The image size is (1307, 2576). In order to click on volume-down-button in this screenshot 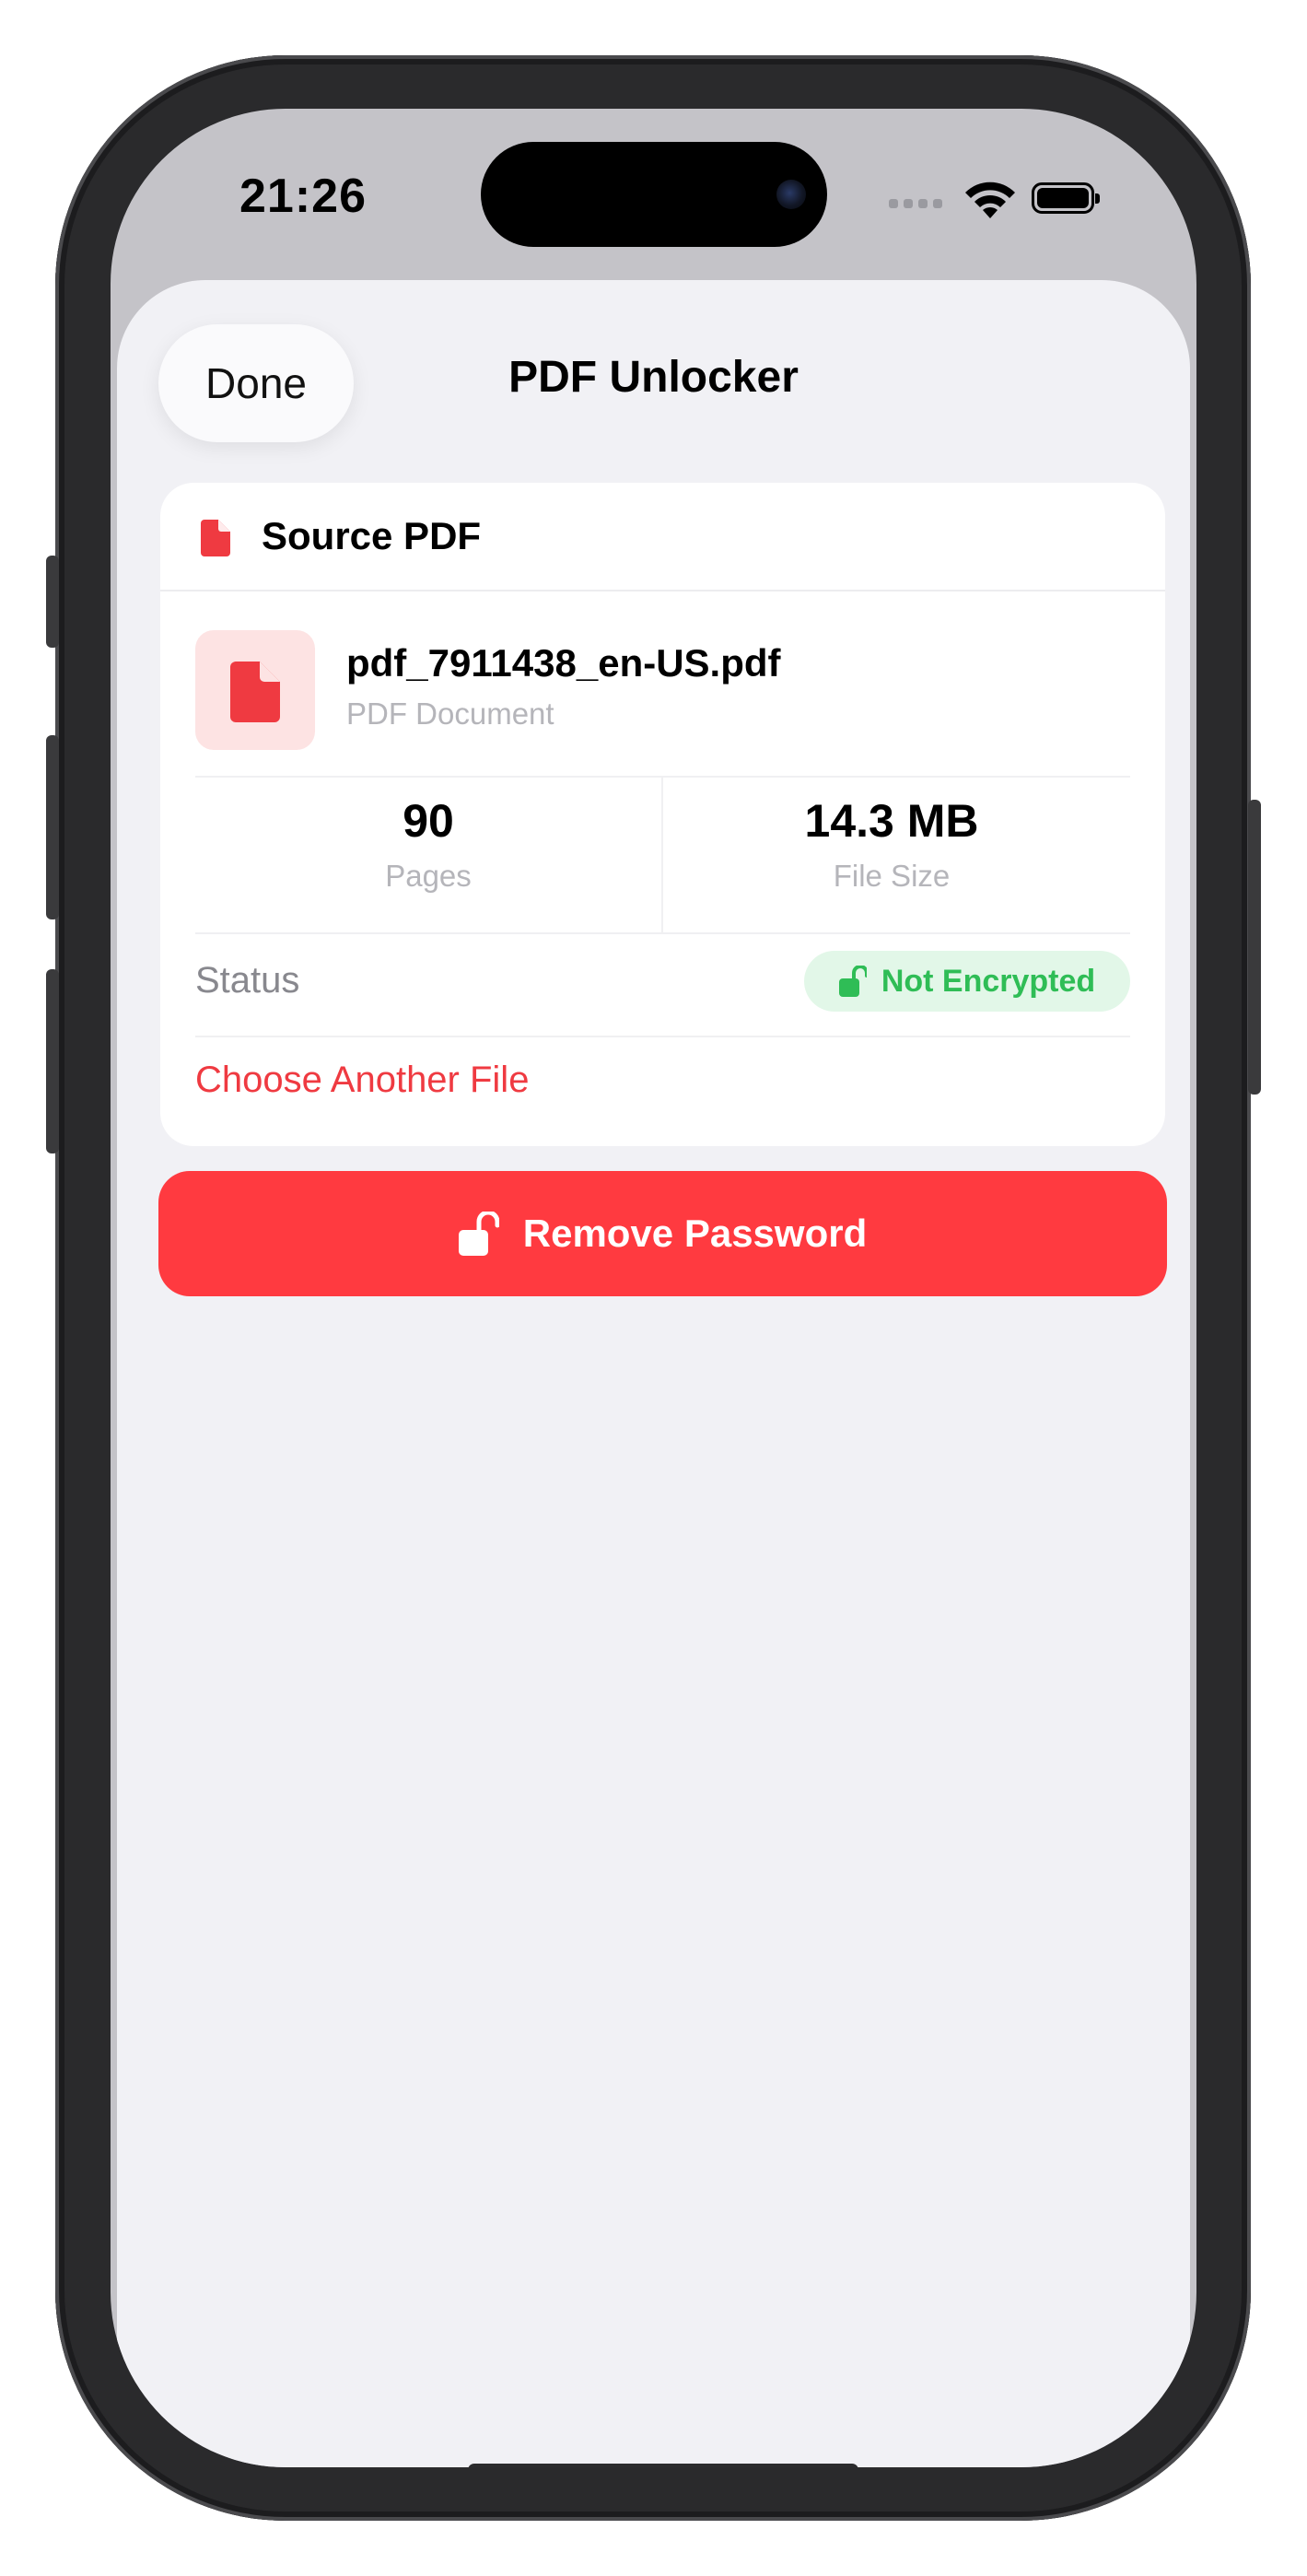, I will do `click(53, 1061)`.